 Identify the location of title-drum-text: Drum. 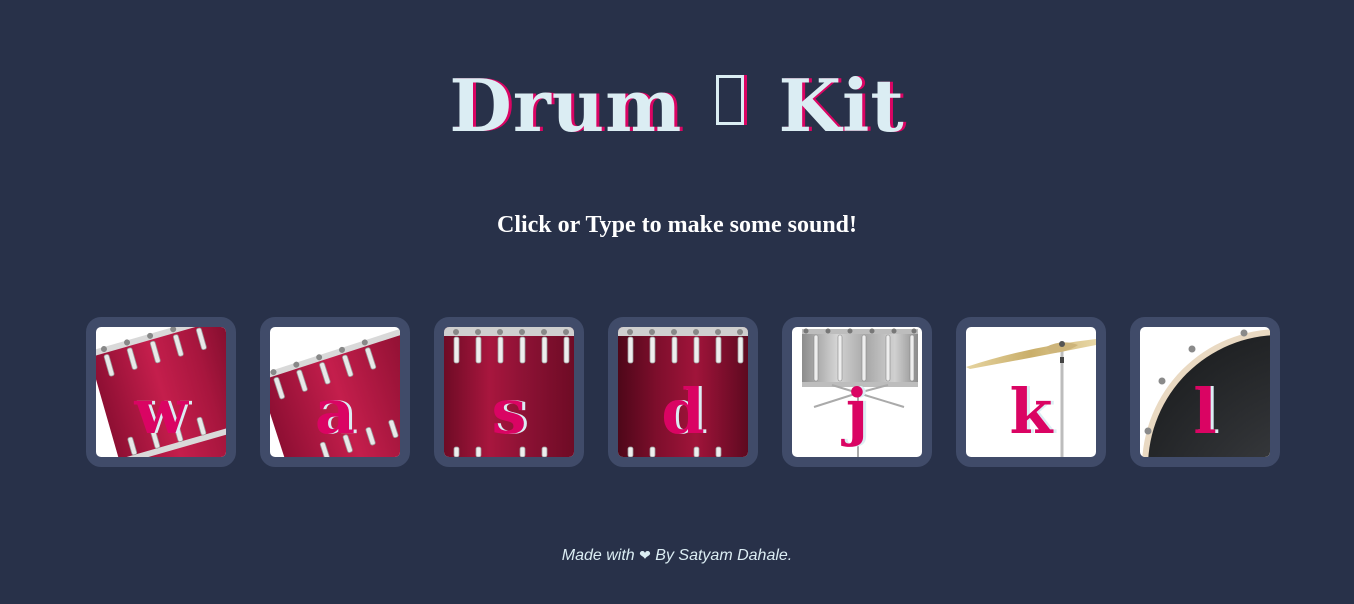
(566, 105).